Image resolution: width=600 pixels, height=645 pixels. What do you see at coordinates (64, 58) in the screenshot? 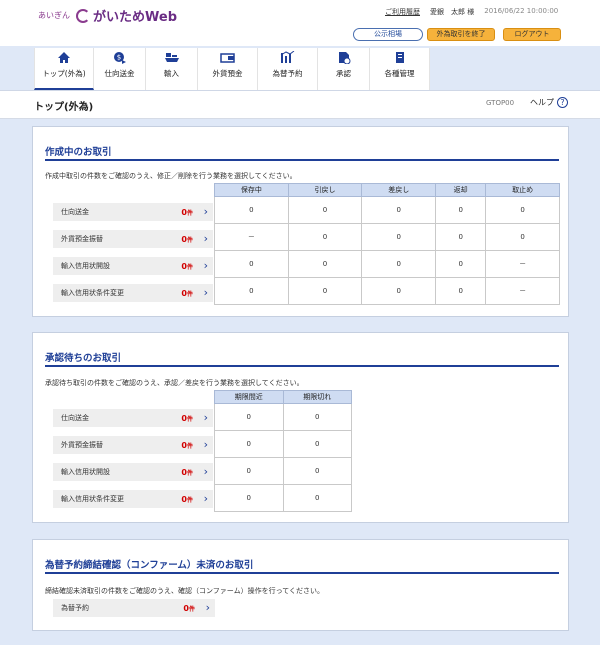
I see `home-icon` at bounding box center [64, 58].